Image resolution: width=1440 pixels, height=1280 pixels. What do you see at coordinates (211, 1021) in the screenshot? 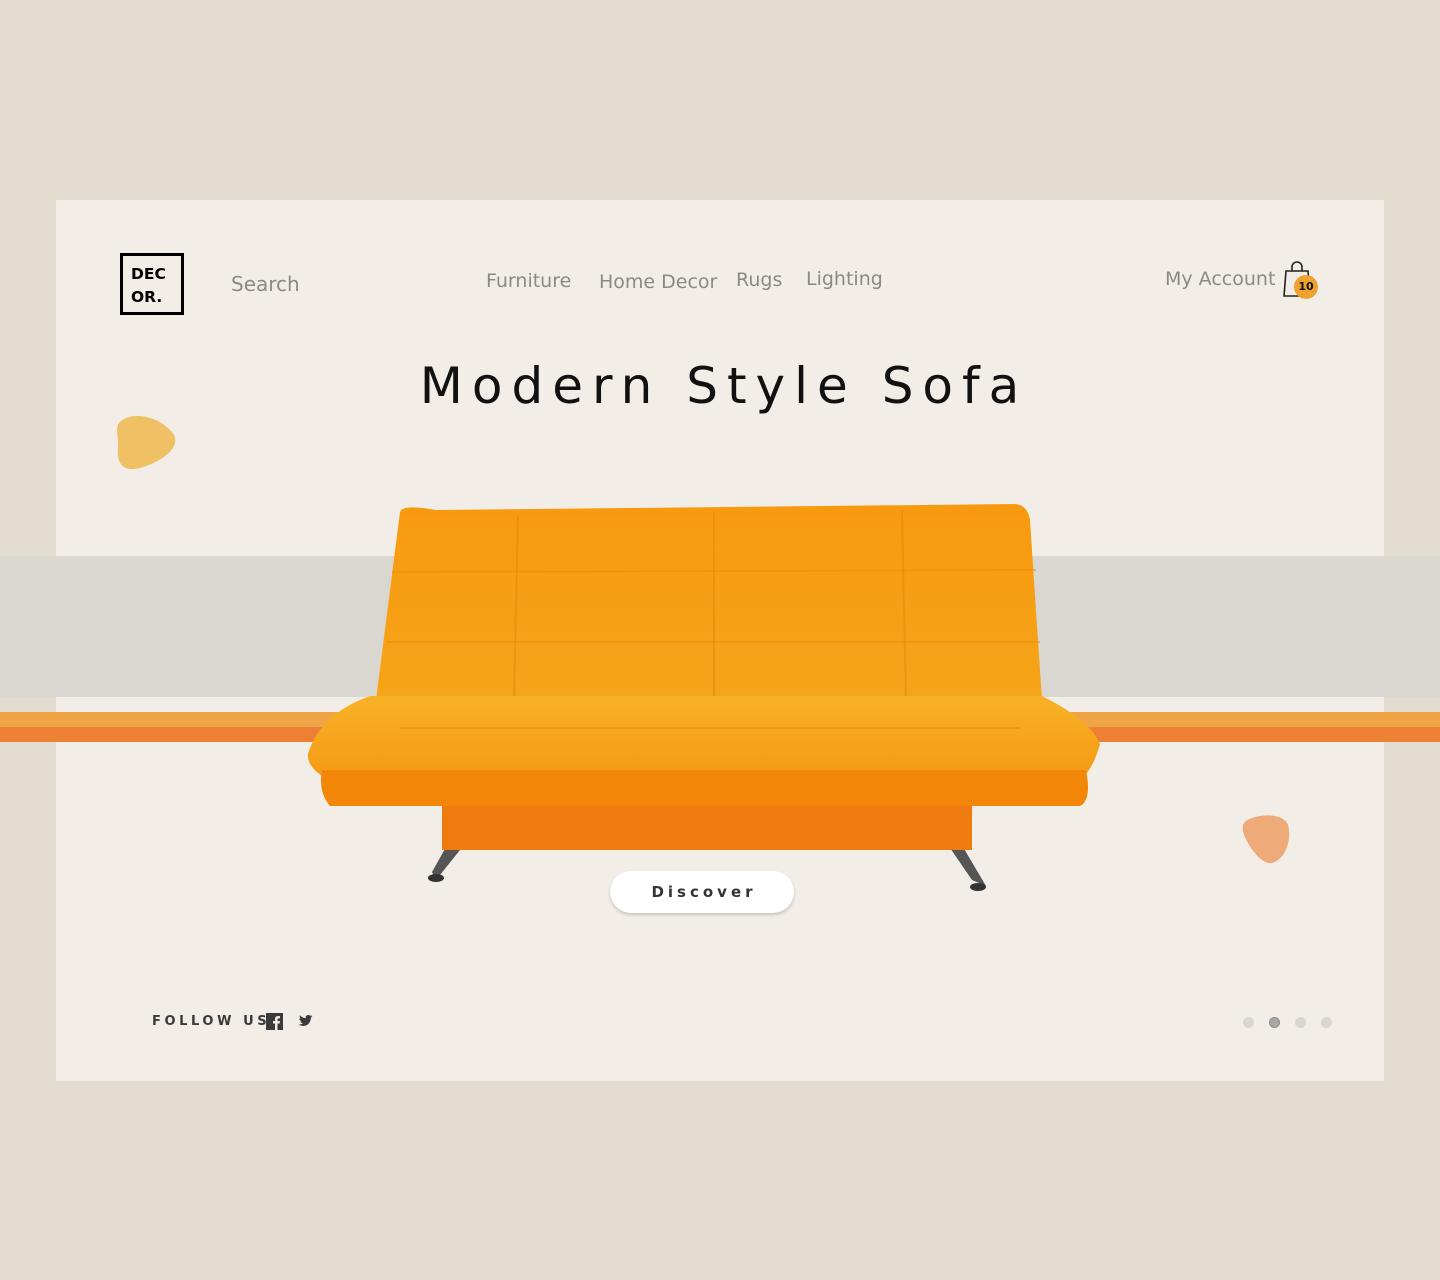
I see `follow-us-label: FOLLOW US` at bounding box center [211, 1021].